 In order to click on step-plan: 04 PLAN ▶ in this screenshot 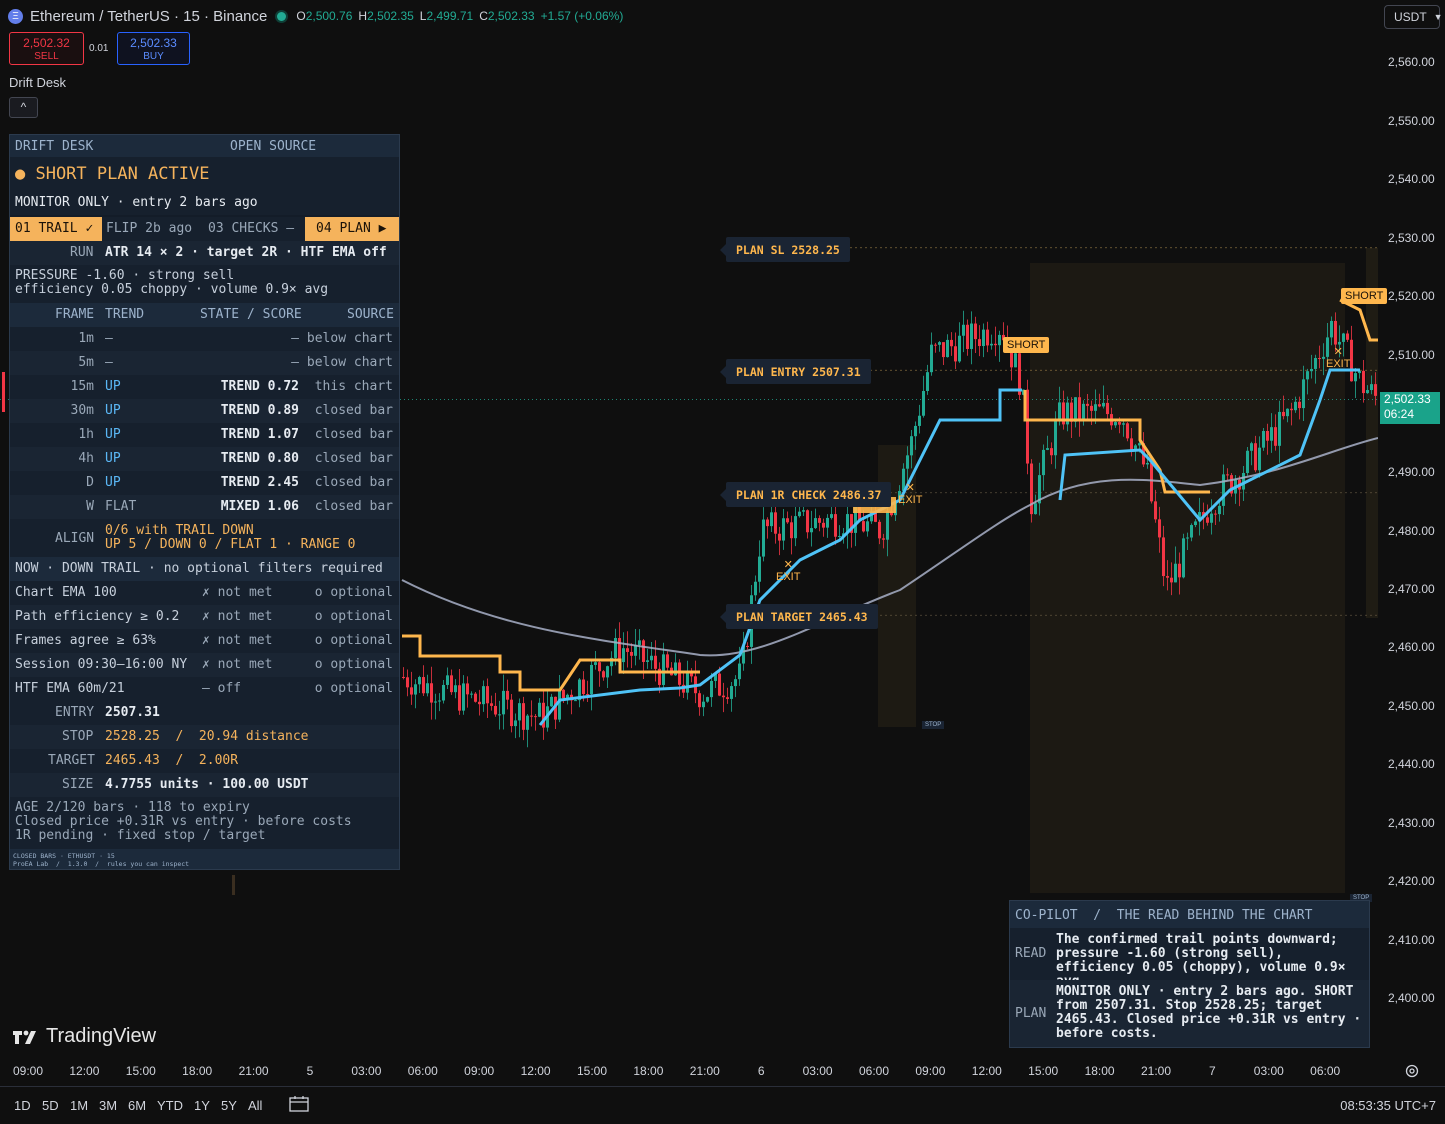, I will do `click(352, 229)`.